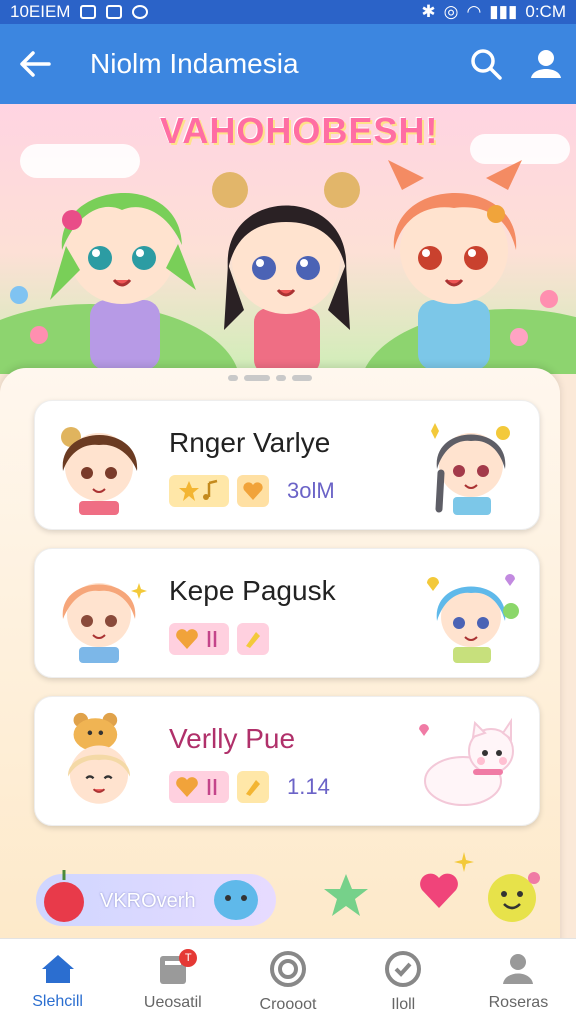  I want to click on character-card: Verlly Pue 1.14, so click(287, 761).